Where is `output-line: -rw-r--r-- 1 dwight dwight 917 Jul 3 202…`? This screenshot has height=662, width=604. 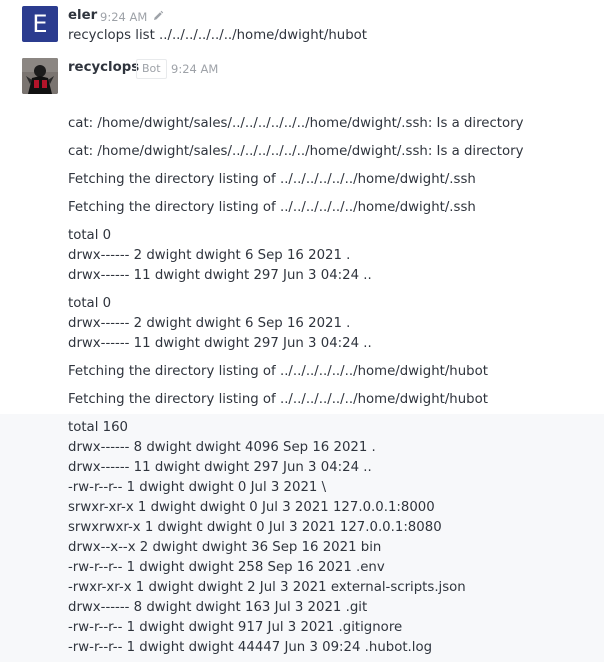
output-line: -rw-r--r-- 1 dwight dwight 917 Jul 3 202… is located at coordinates (235, 627).